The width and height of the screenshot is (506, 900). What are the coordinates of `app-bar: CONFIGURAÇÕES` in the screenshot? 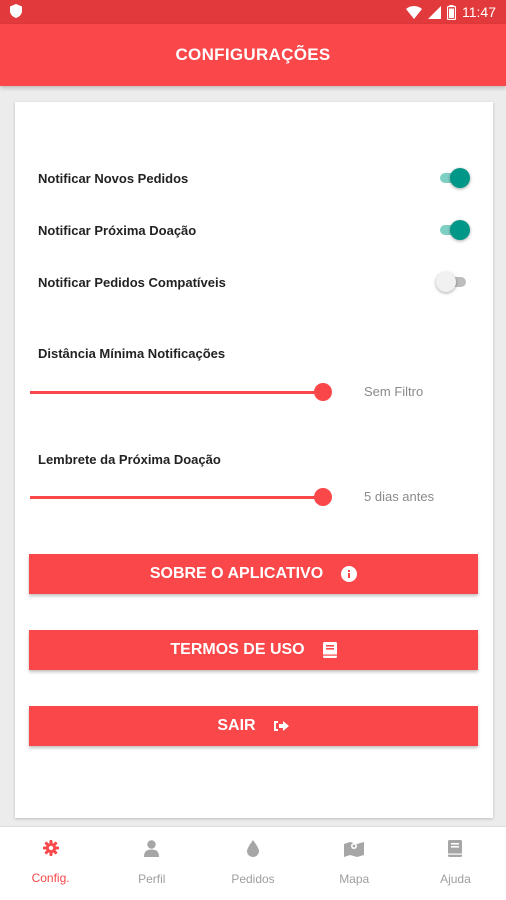 It's located at (253, 55).